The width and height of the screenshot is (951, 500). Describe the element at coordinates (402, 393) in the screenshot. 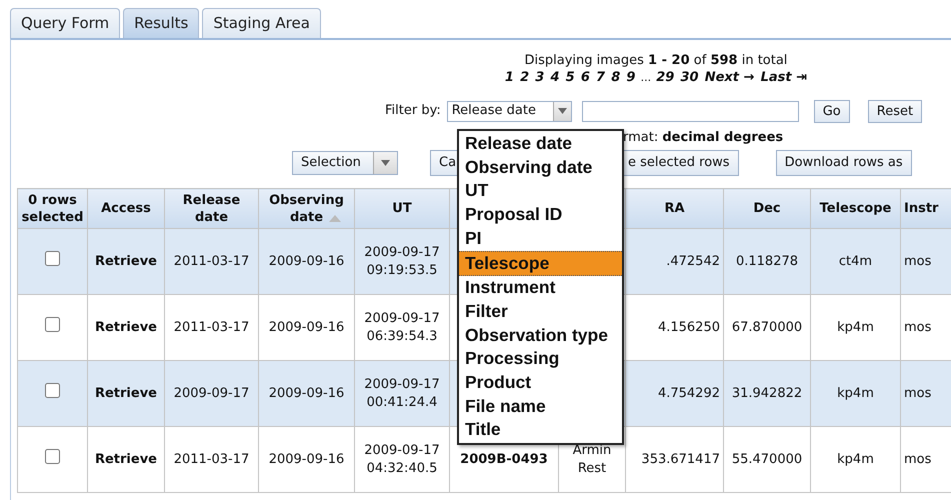

I see `table-cell: 2009-09-17 00:41:24.4` at that location.